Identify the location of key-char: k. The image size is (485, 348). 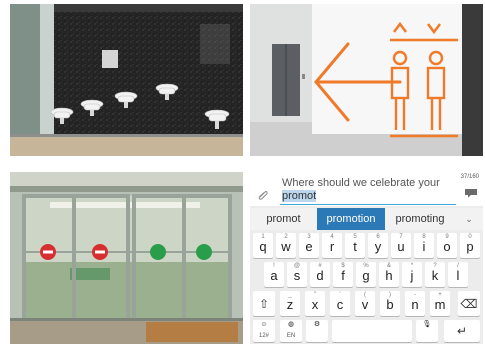
(435, 275).